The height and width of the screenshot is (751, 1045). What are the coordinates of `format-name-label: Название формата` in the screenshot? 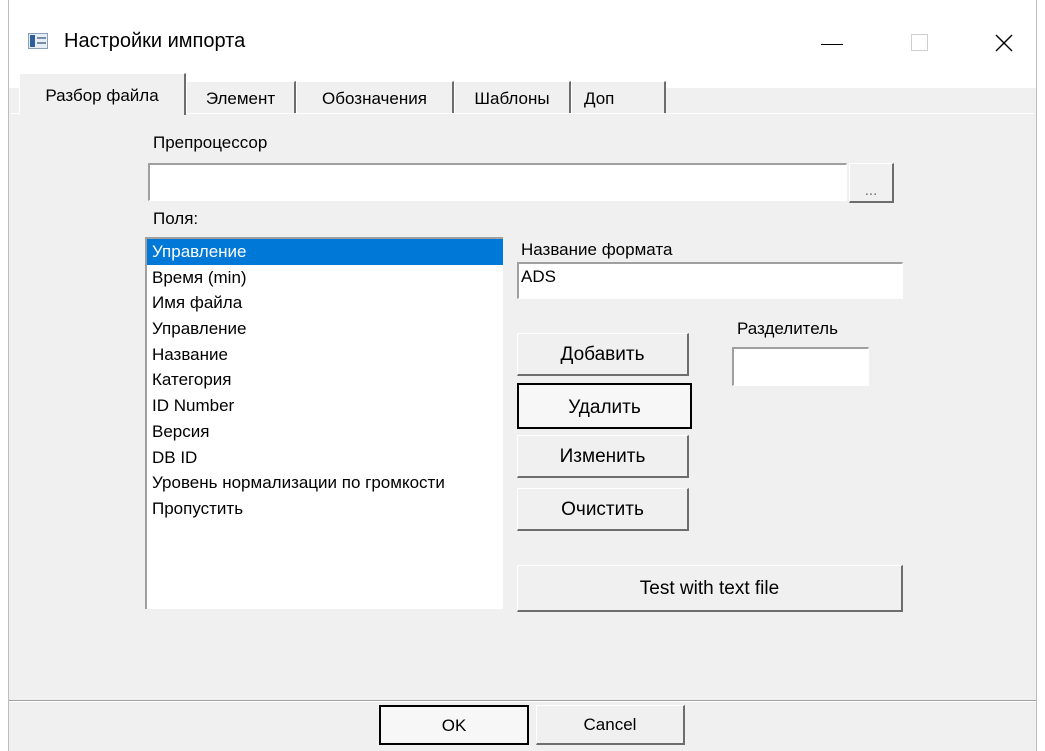 It's located at (597, 249).